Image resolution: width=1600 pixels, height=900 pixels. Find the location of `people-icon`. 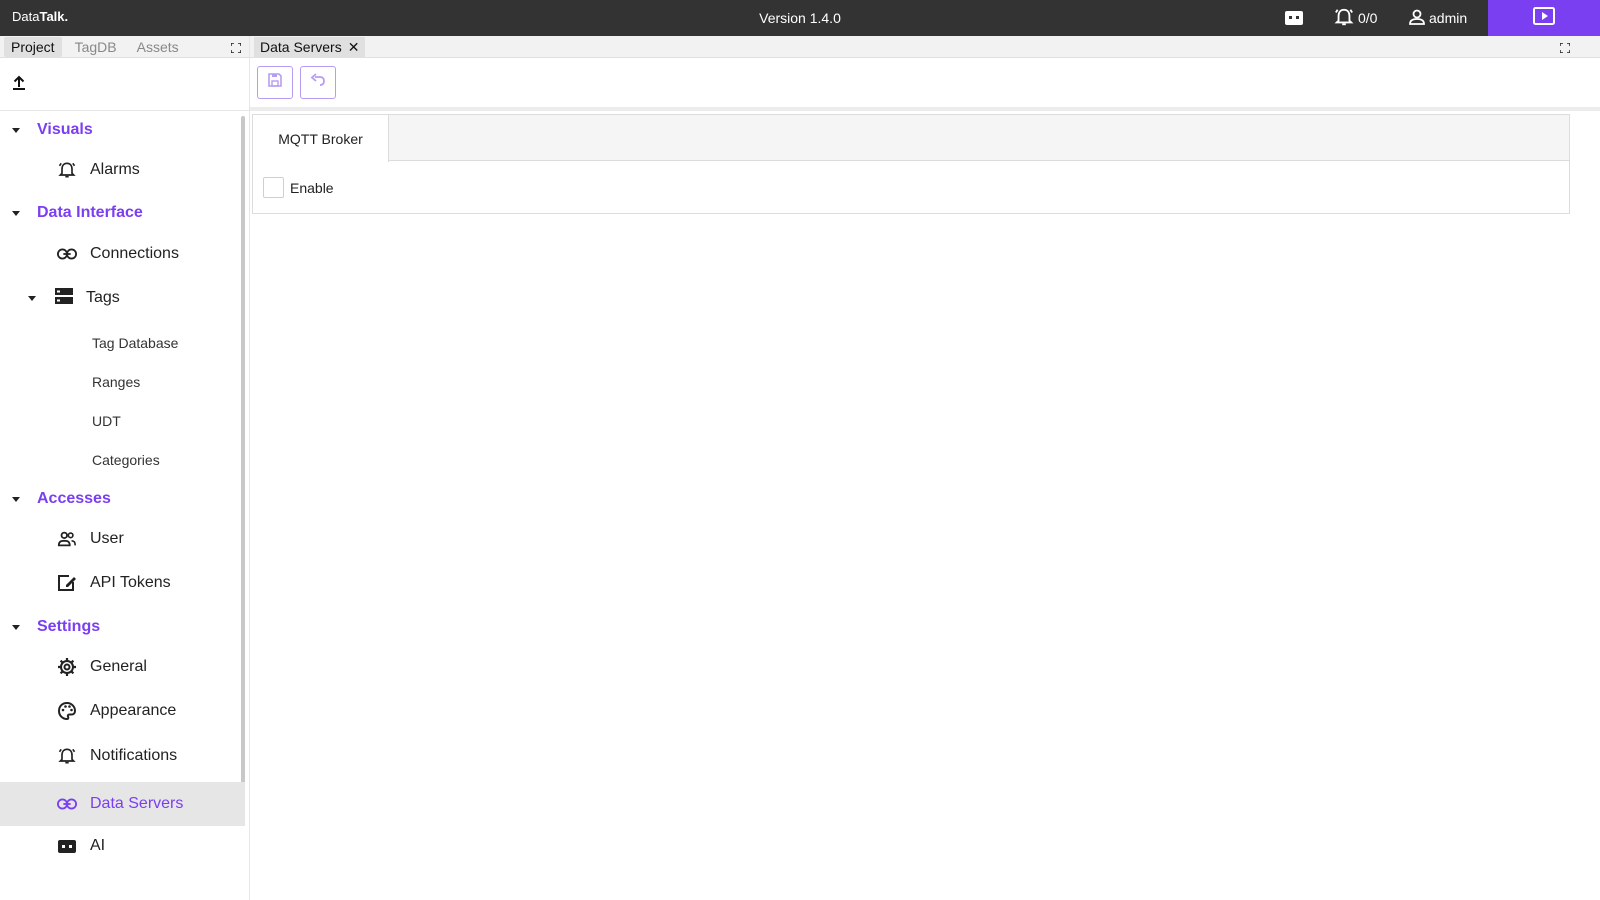

people-icon is located at coordinates (67, 539).